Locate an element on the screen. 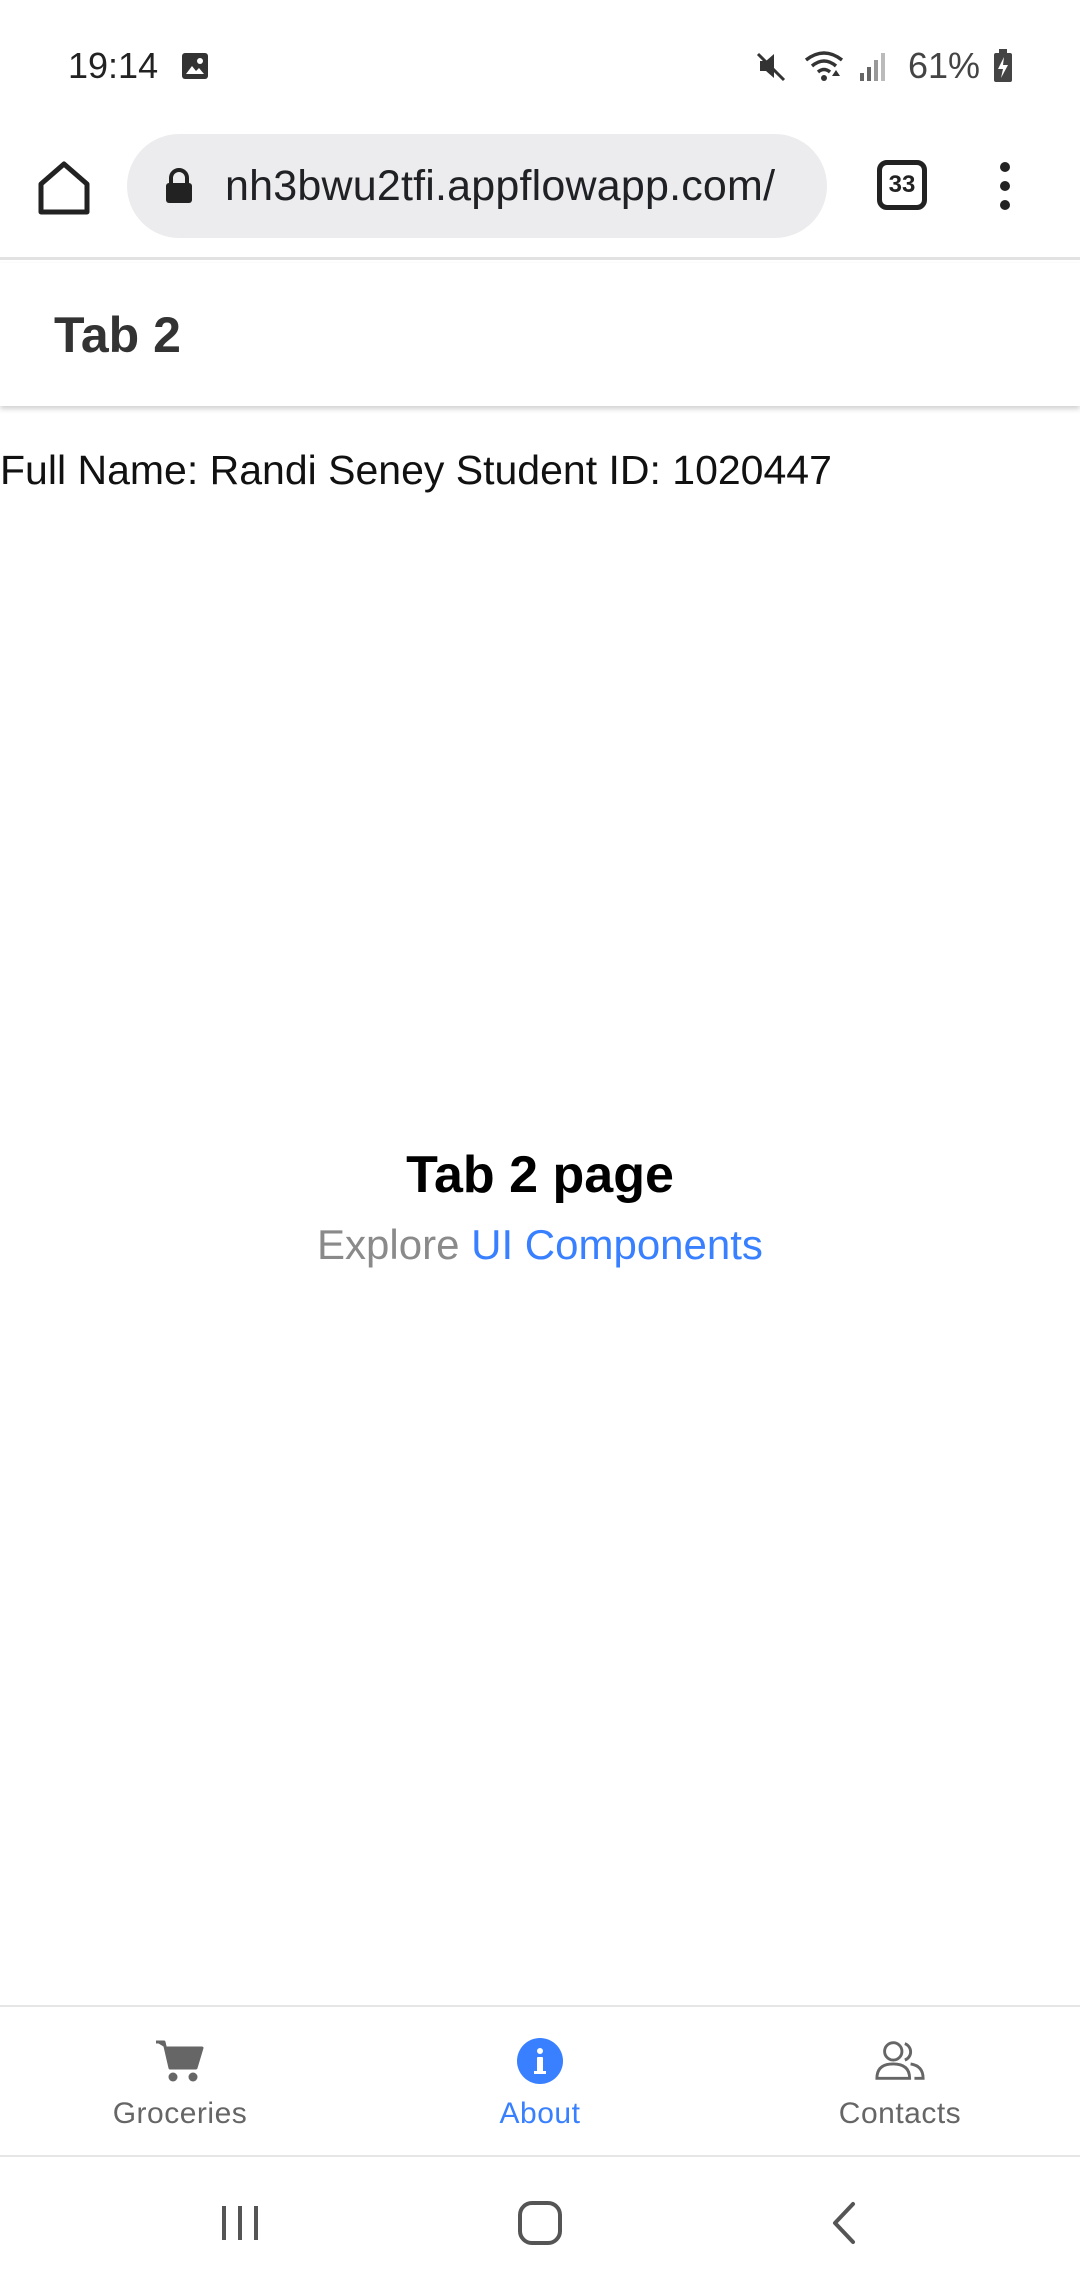 The image size is (1080, 2280). status-left: 19:14 is located at coordinates (139, 66).